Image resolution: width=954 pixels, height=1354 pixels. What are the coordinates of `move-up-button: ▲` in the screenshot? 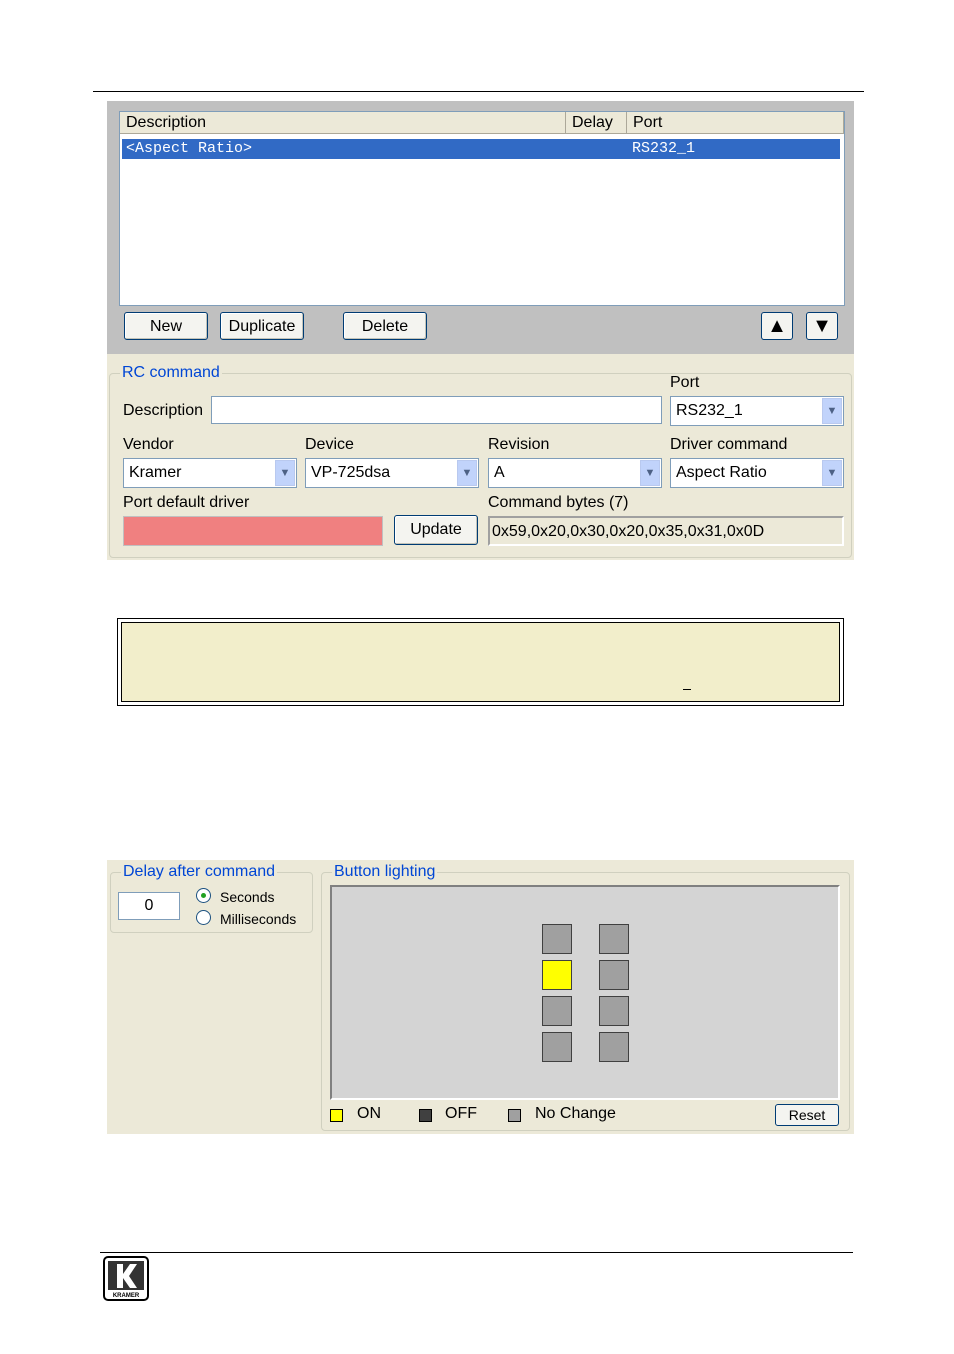 It's located at (777, 326).